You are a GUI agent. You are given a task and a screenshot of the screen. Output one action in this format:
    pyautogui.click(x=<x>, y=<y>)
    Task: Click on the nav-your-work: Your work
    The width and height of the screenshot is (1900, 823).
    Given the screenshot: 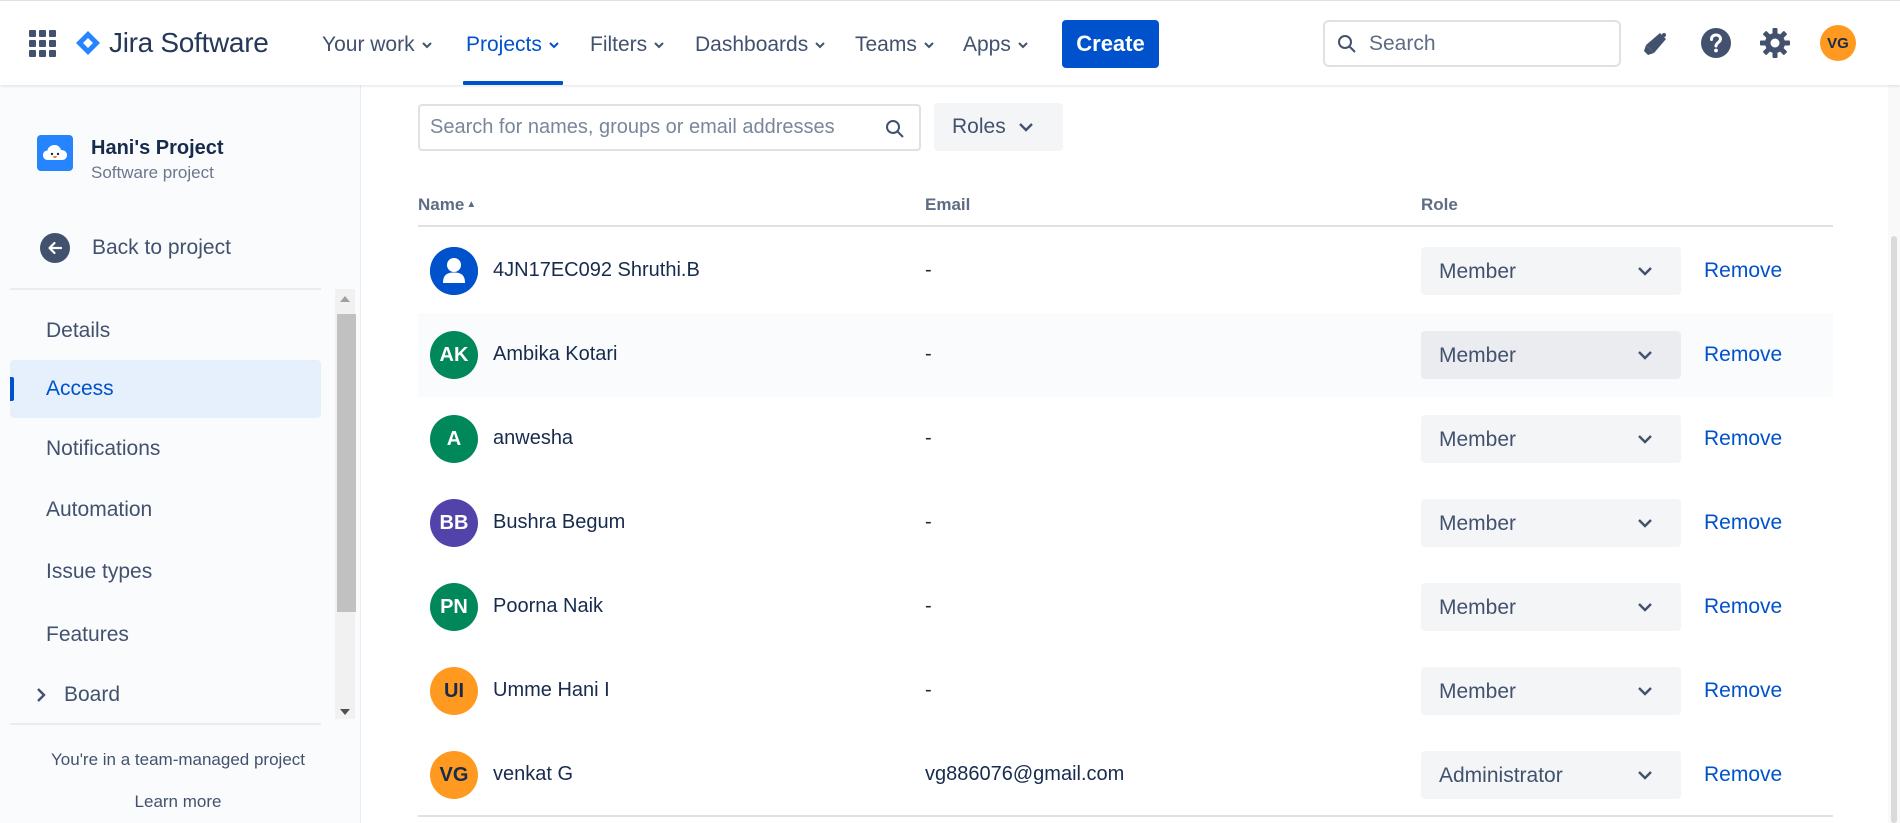 What is the action you would take?
    pyautogui.click(x=377, y=45)
    